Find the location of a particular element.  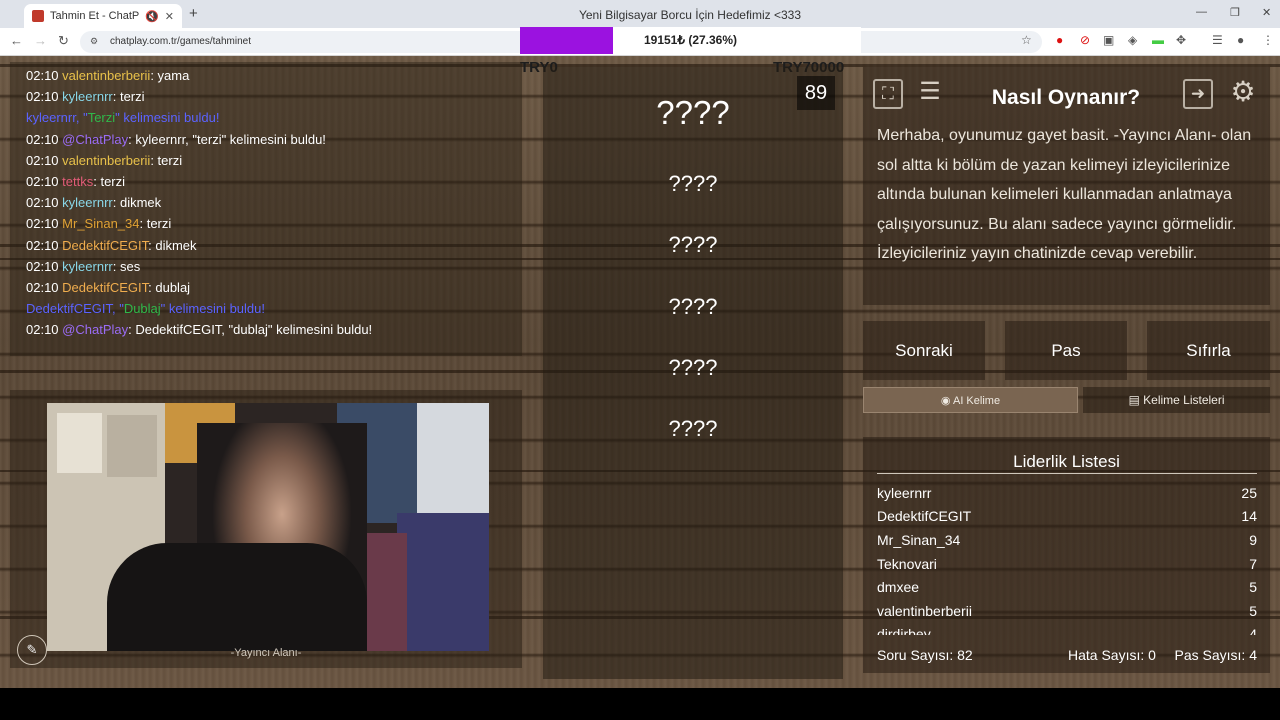

extension-icon: ◈ is located at coordinates (1132, 40).